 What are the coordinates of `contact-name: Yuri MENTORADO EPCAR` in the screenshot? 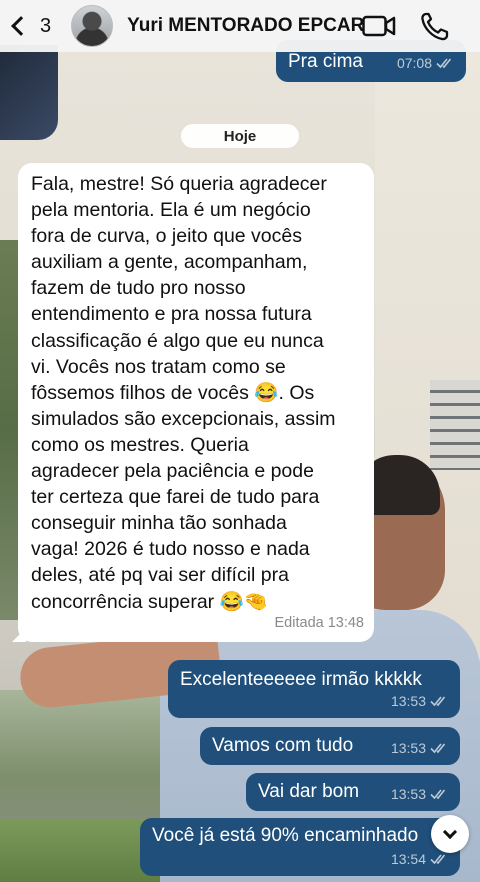 It's located at (245, 26).